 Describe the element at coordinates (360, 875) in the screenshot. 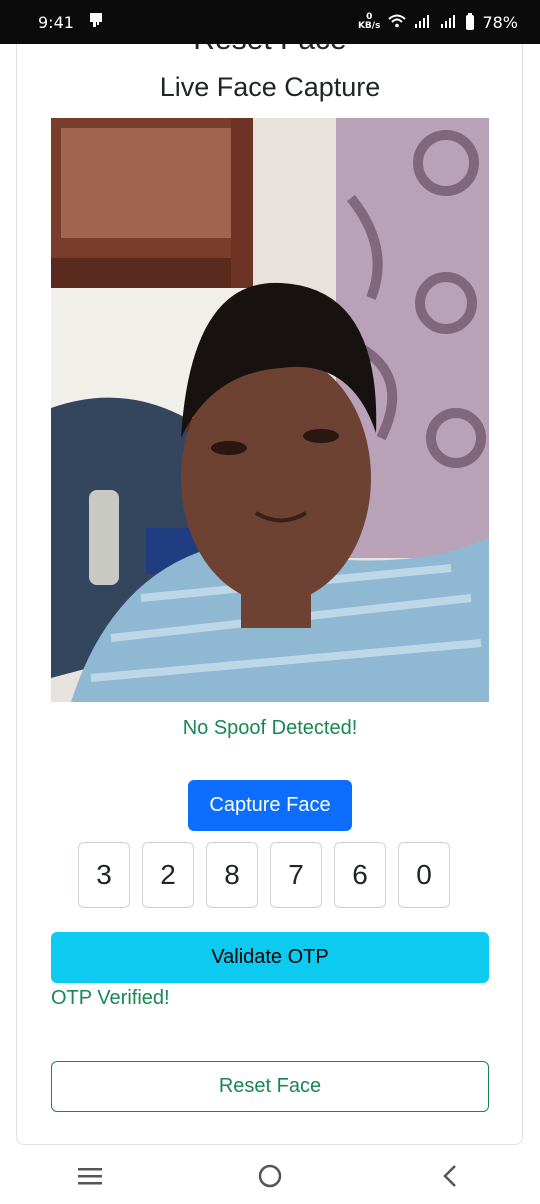

I see `otp-digit-5: 6` at that location.